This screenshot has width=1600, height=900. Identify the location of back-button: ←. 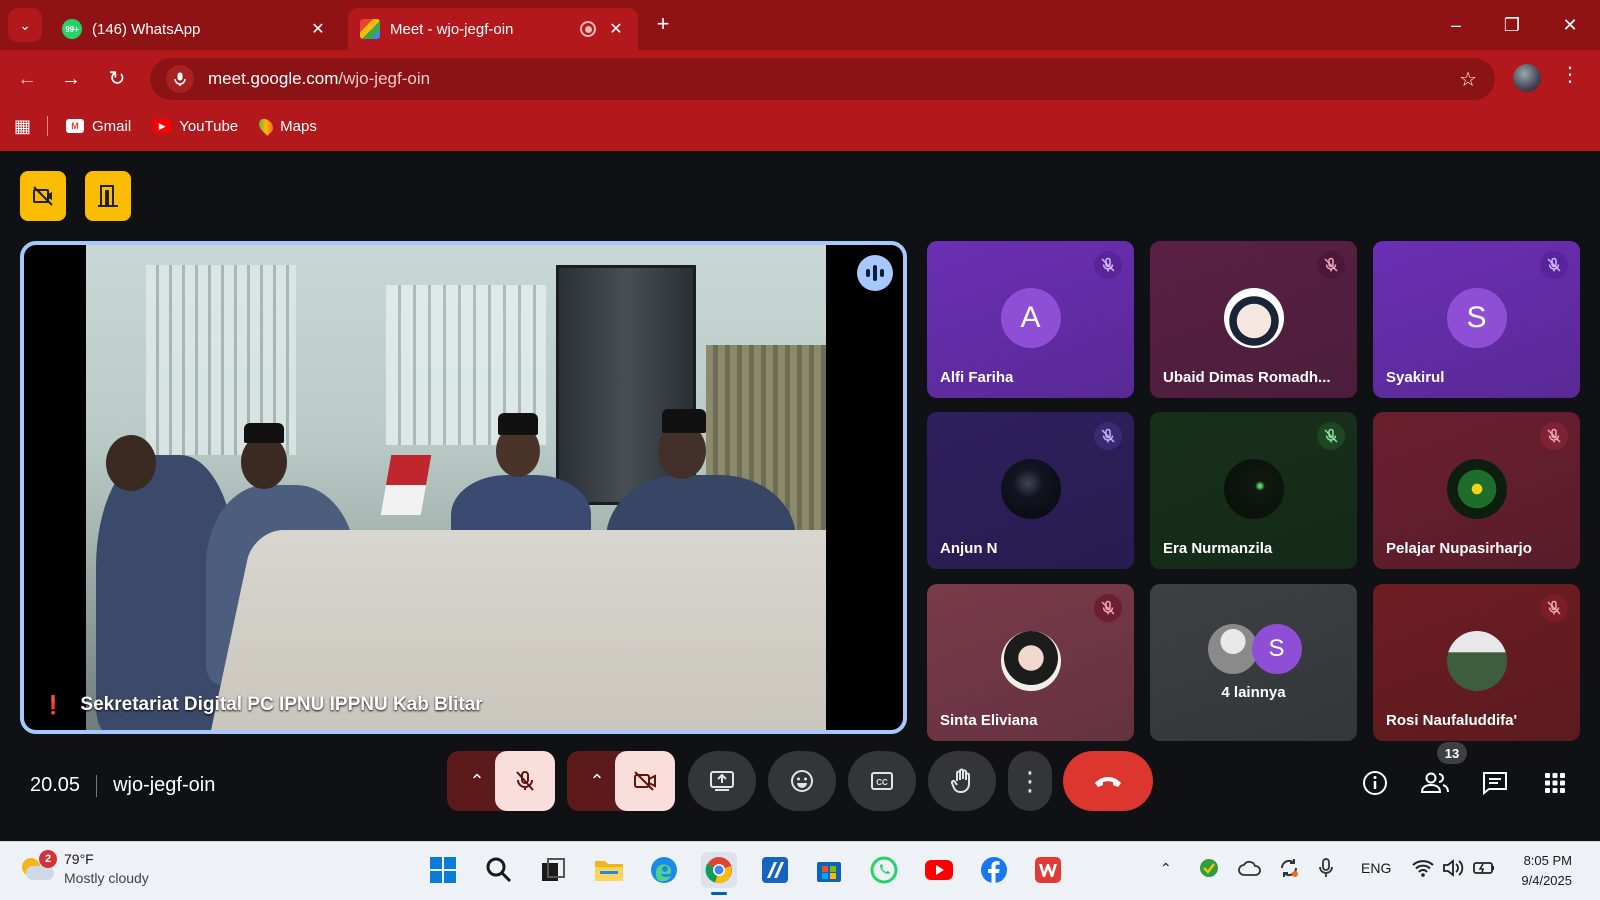
(27, 79).